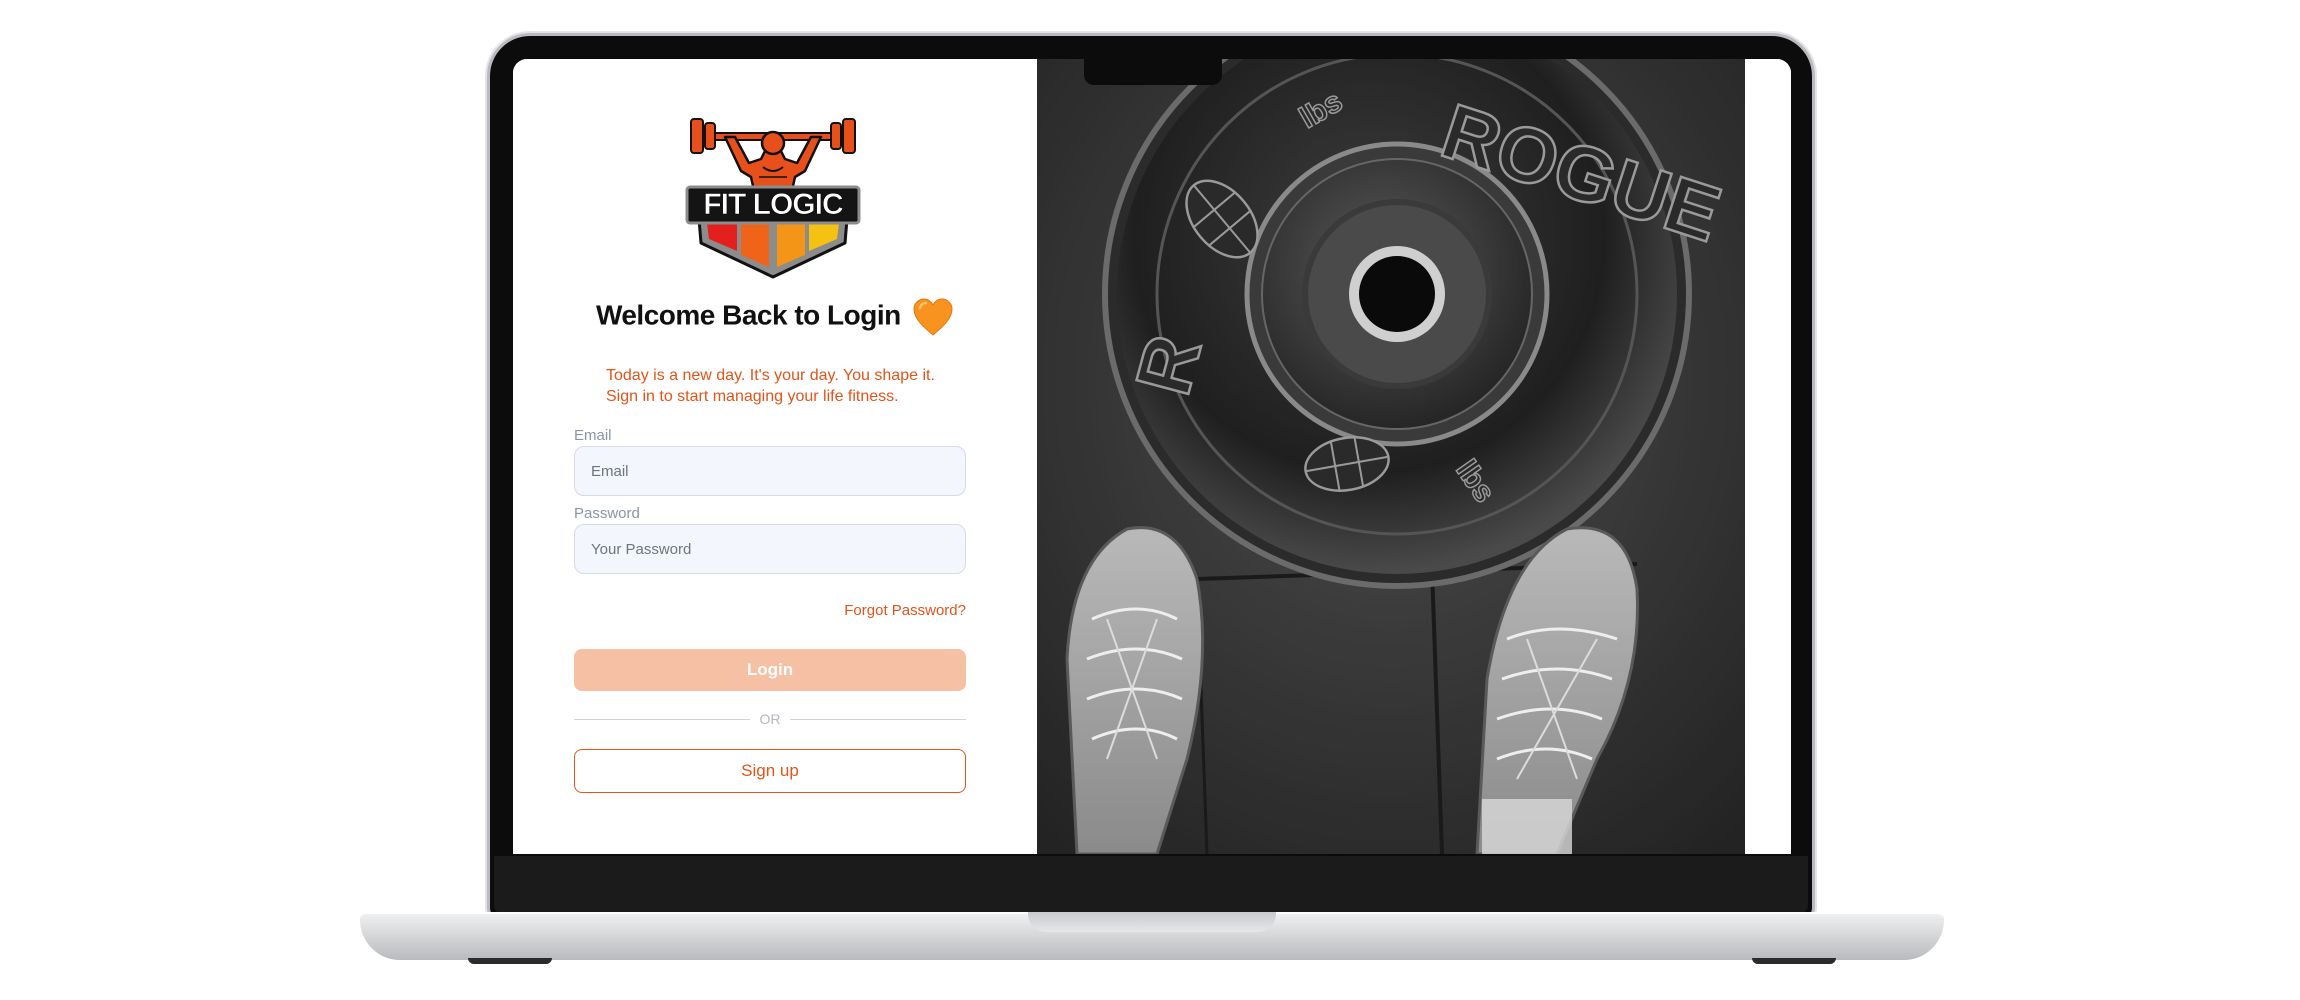 The width and height of the screenshot is (2300, 1000). What do you see at coordinates (905, 610) in the screenshot?
I see `forgot-password-link: Forgot Password?` at bounding box center [905, 610].